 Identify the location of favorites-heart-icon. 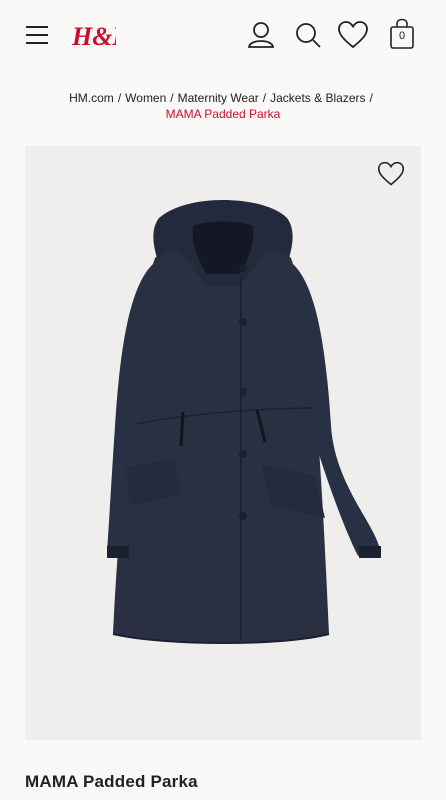
(353, 35).